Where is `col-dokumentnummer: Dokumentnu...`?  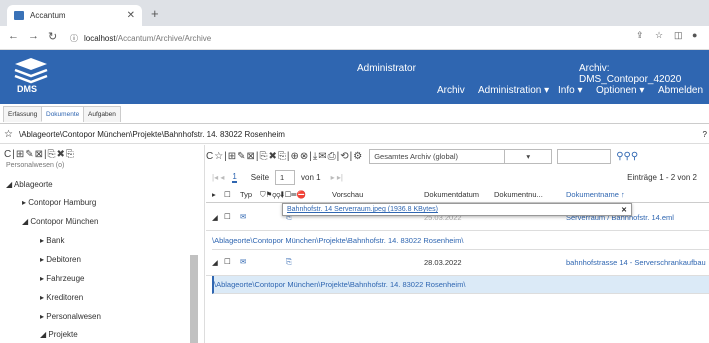 col-dokumentnummer: Dokumentnu... is located at coordinates (518, 194).